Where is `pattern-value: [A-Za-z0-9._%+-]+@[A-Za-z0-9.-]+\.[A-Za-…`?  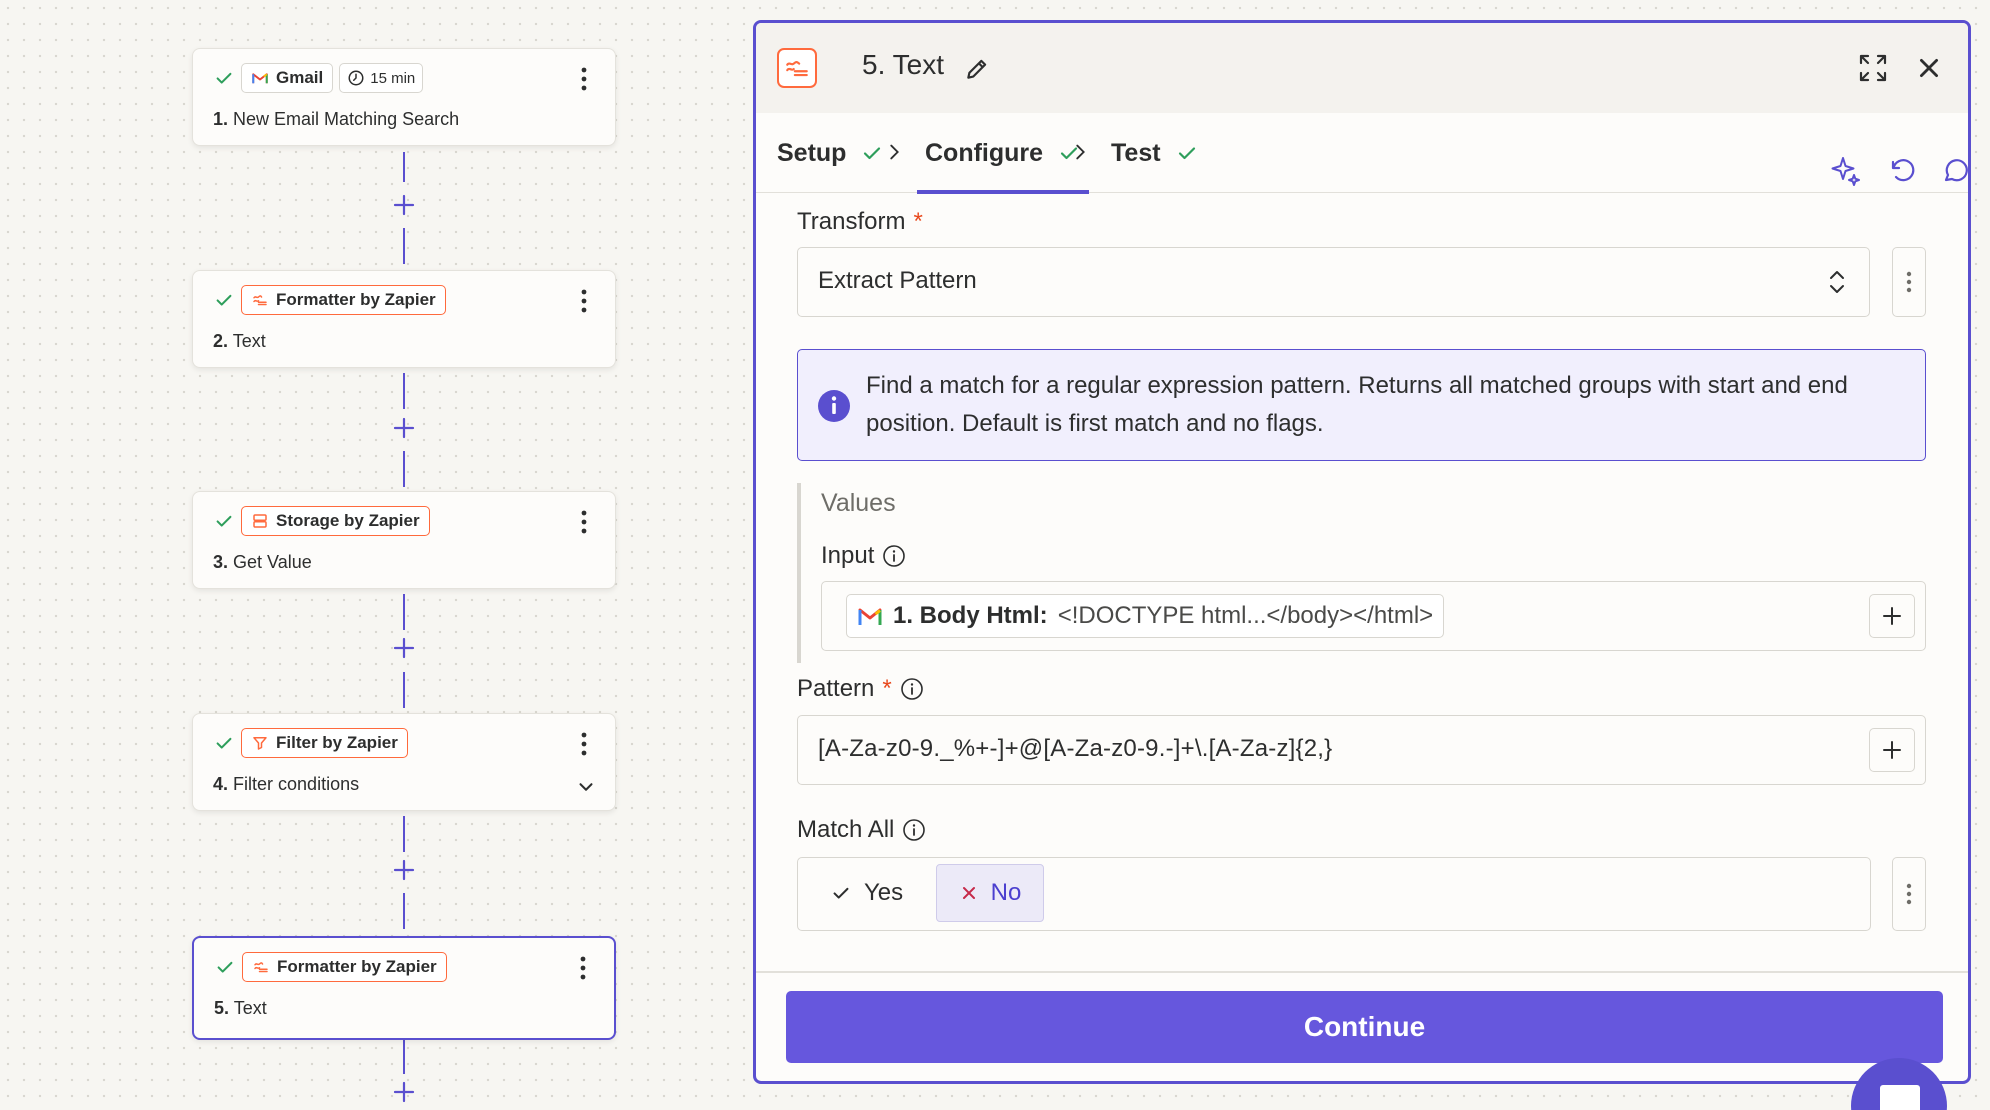 pattern-value: [A-Za-z0-9._%+-]+@[A-Za-z0-9.-]+\.[A-Za-… is located at coordinates (1075, 748).